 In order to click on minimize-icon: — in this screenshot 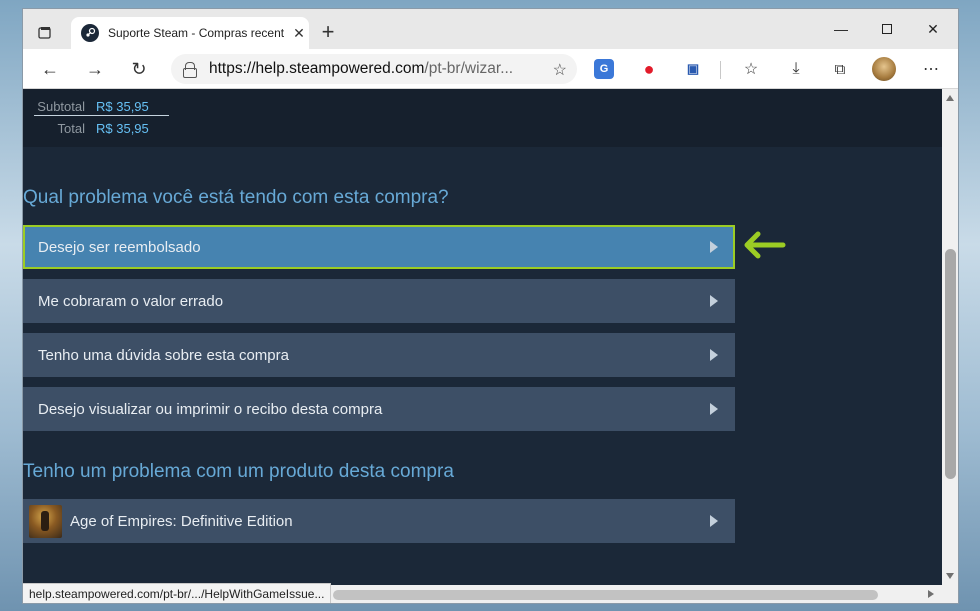, I will do `click(841, 29)`.